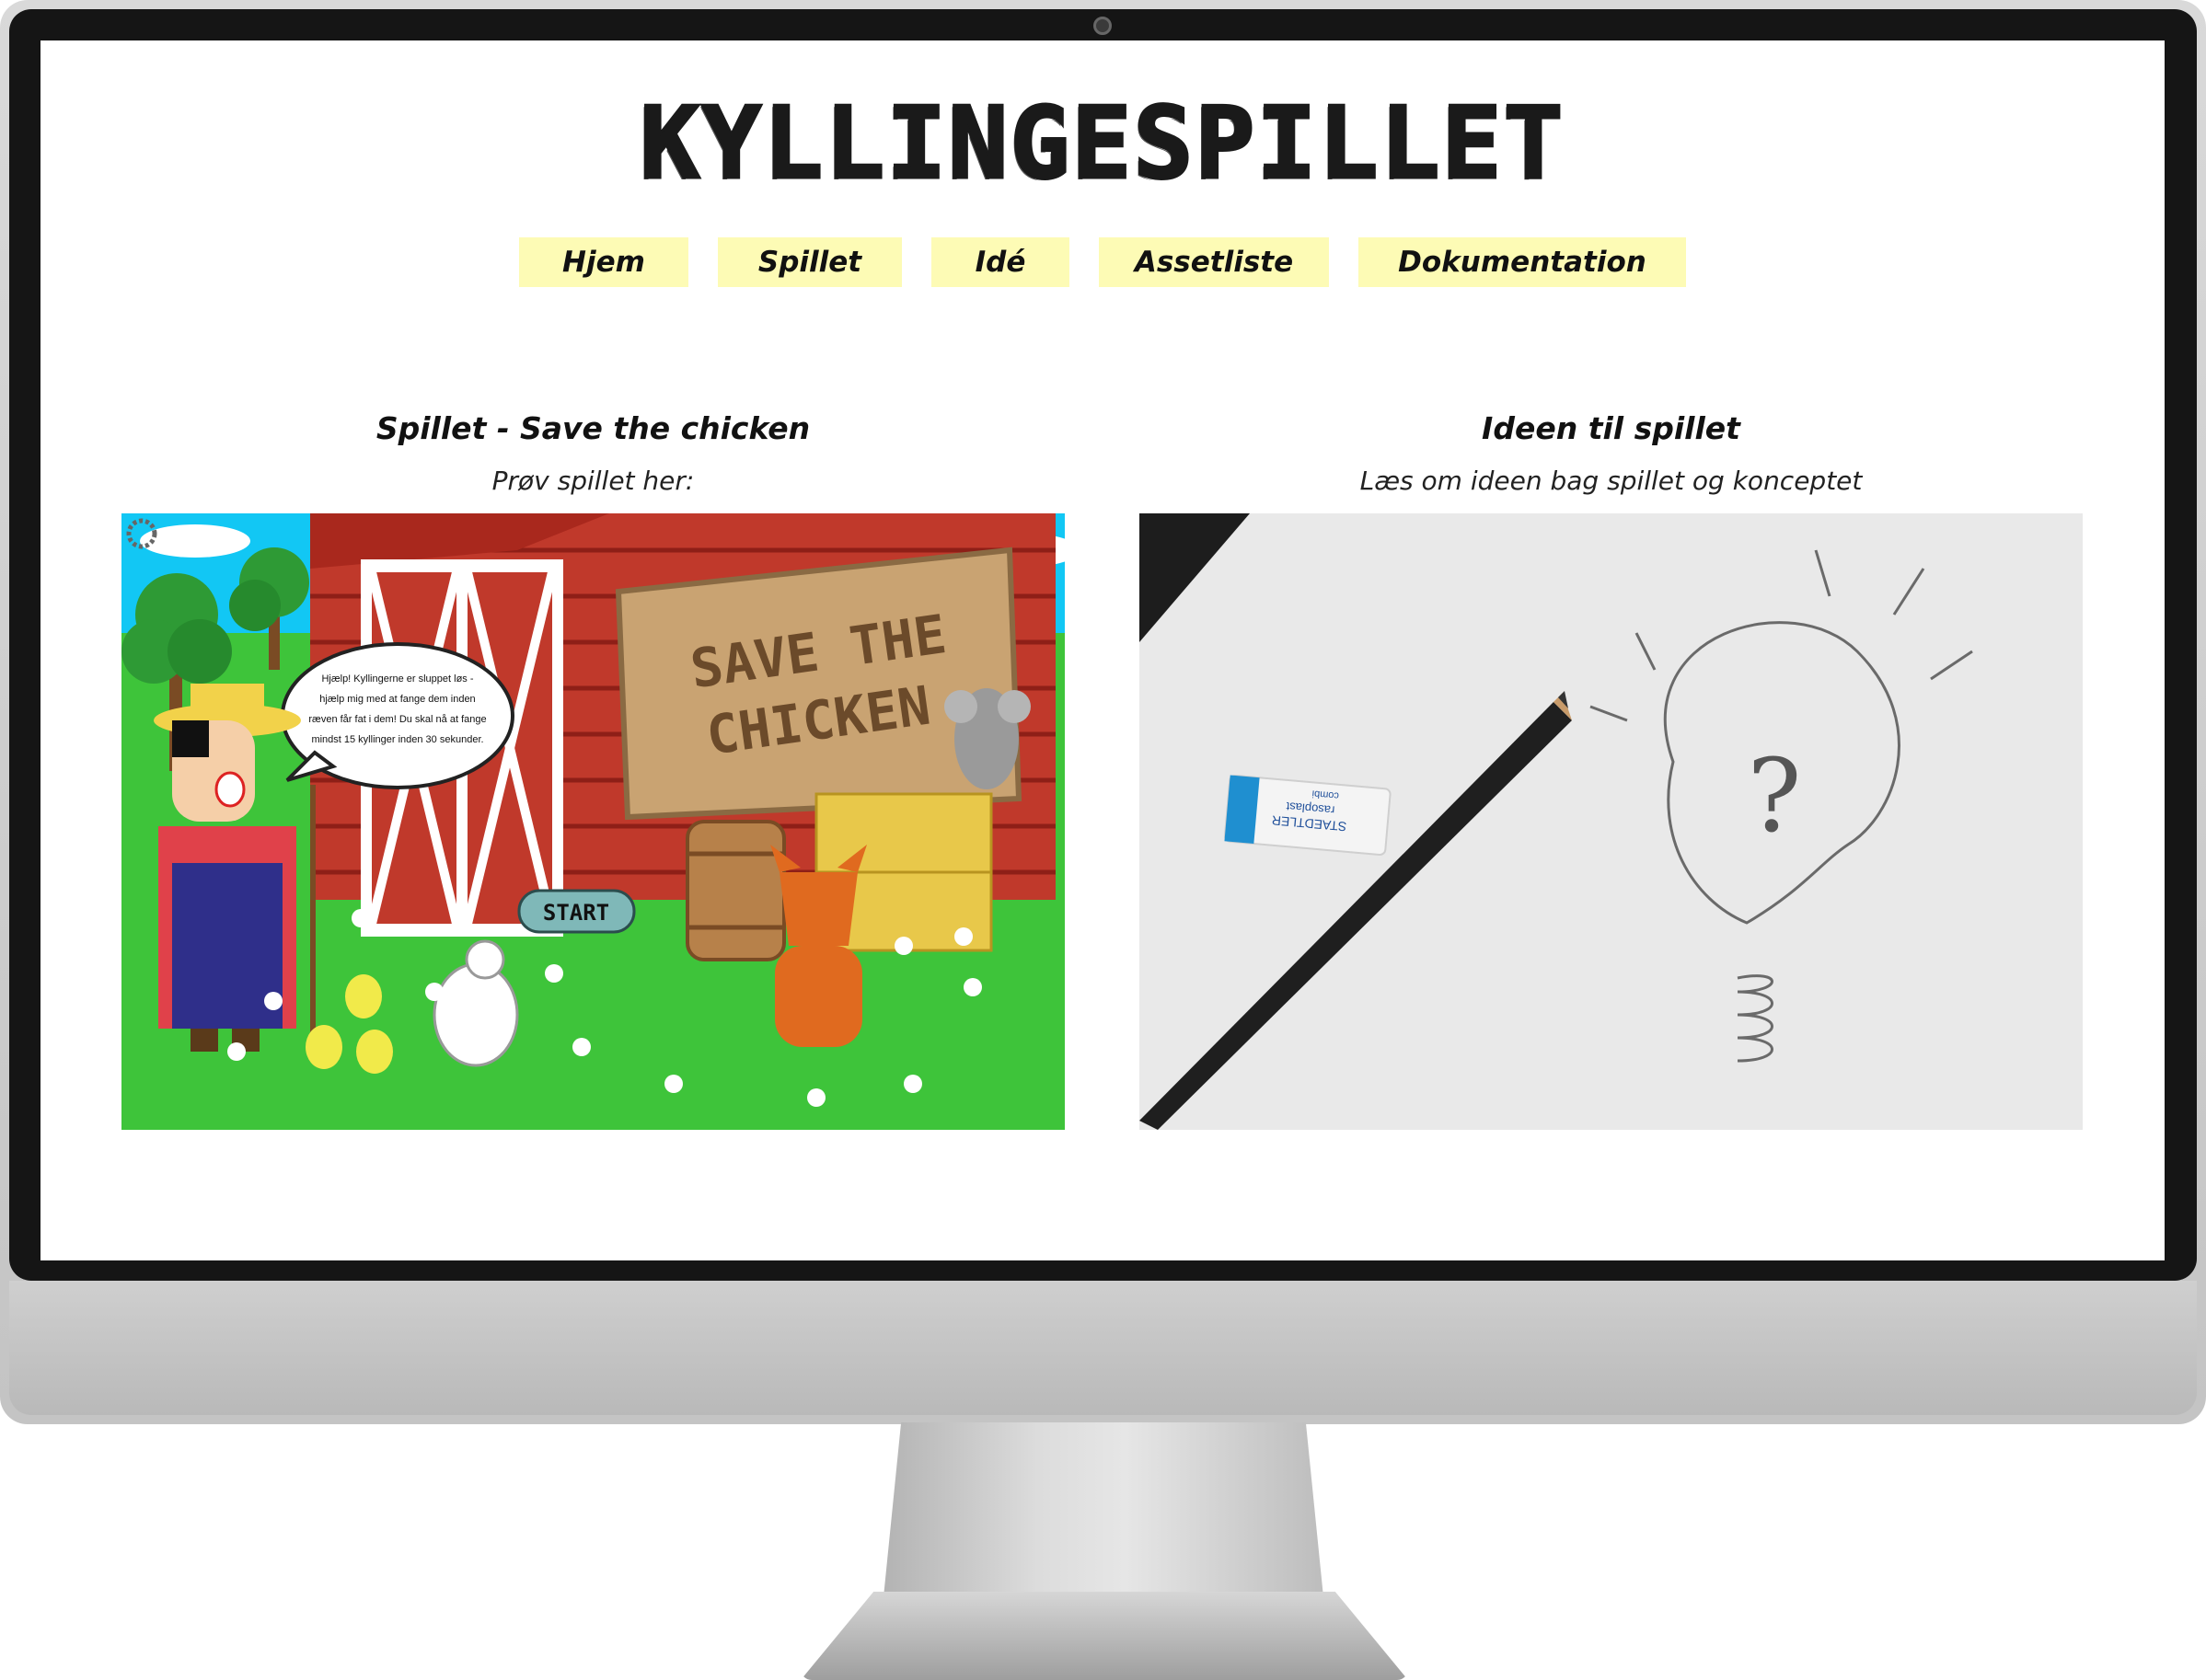 The height and width of the screenshot is (1680, 2206). I want to click on speech-line-1: Hjælp! Kyllingerne er sluppet løs -, so click(397, 679).